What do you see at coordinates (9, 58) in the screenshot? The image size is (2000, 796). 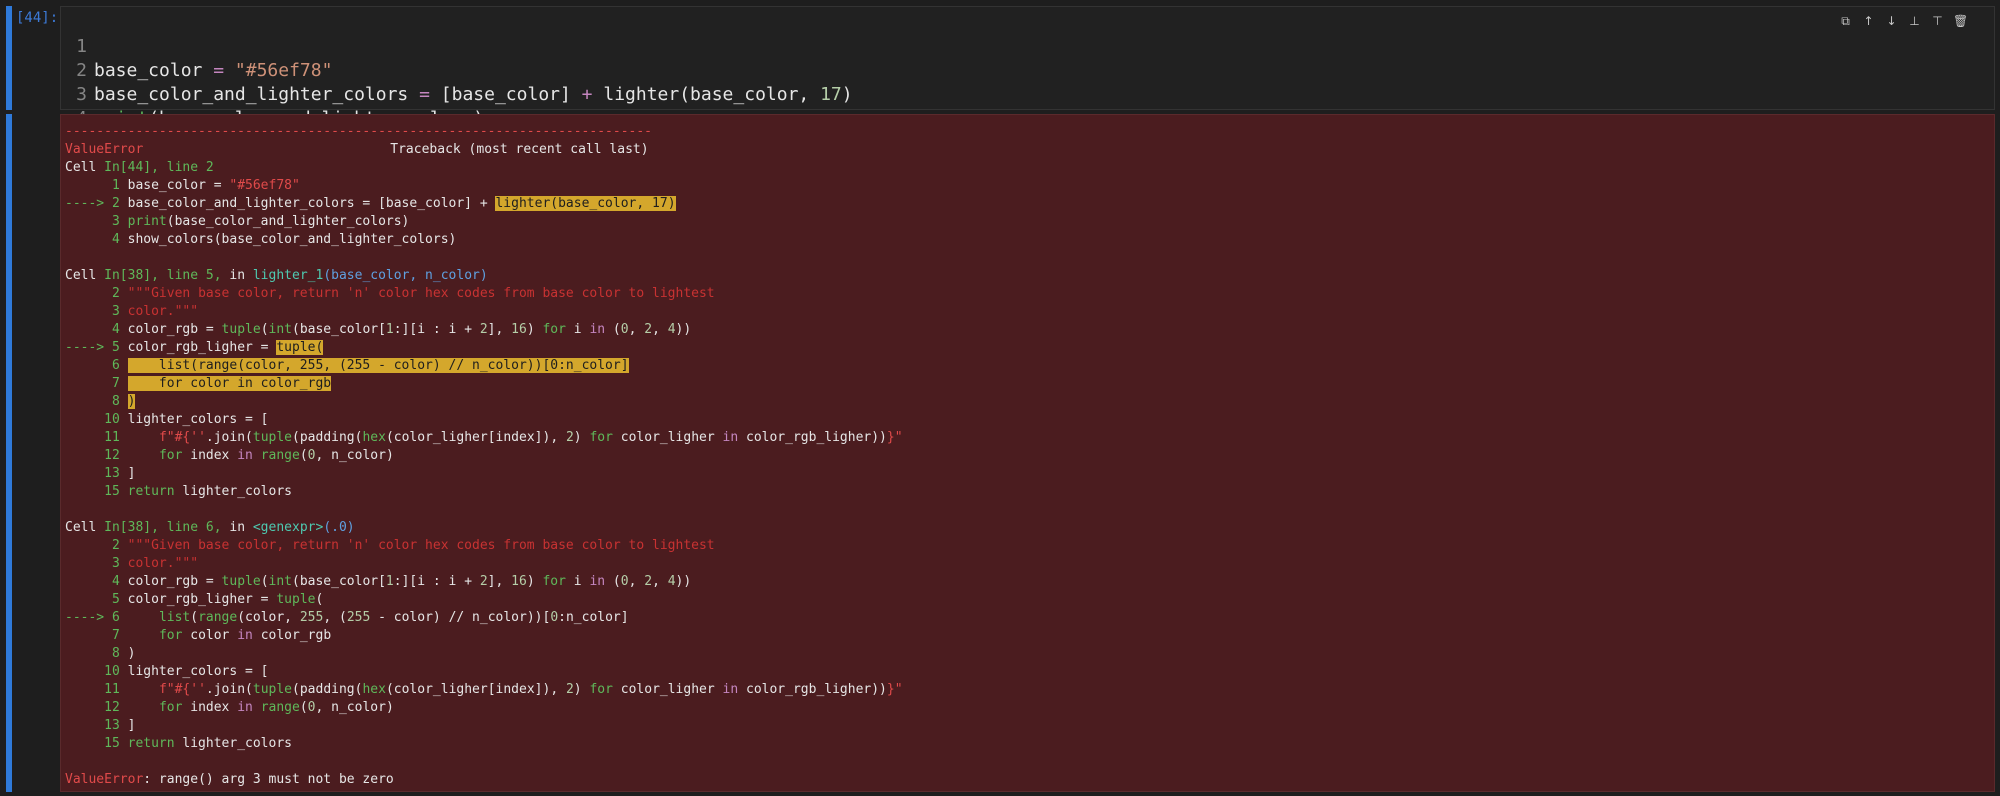 I see `input-cell-indicator` at bounding box center [9, 58].